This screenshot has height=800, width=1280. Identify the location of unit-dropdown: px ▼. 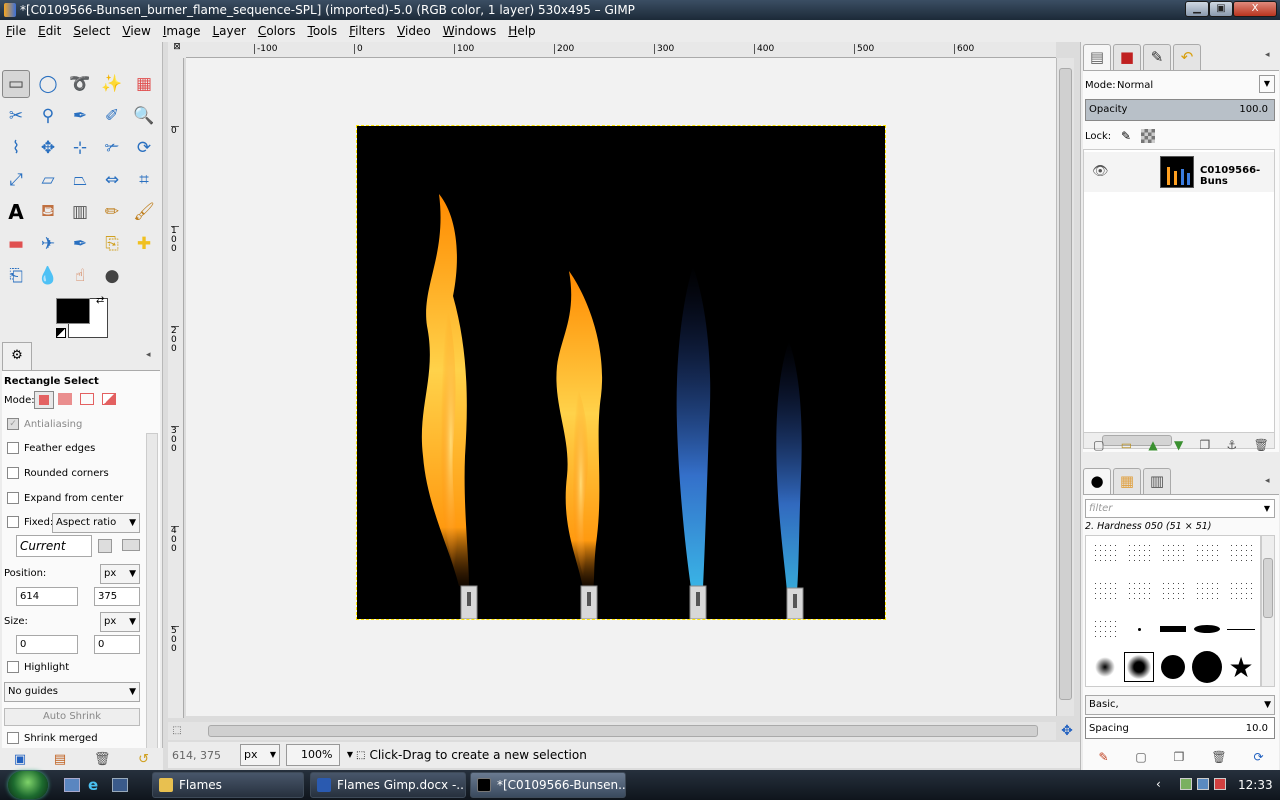
(260, 755).